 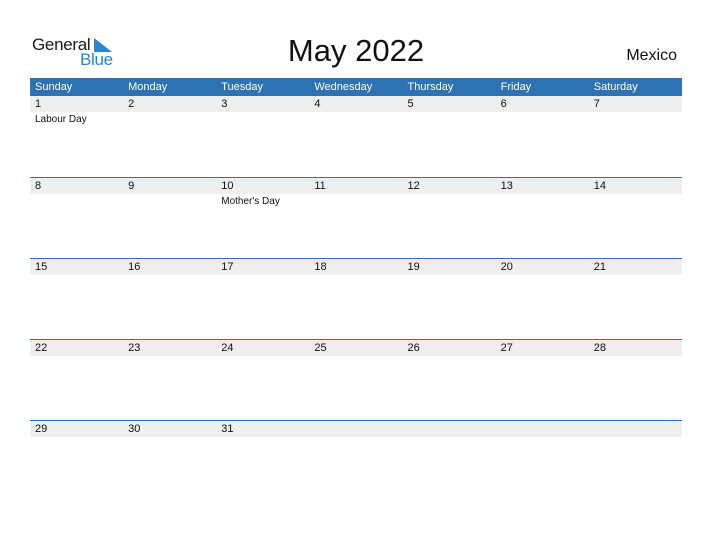 What do you see at coordinates (227, 348) in the screenshot?
I see `date-cell: 24` at bounding box center [227, 348].